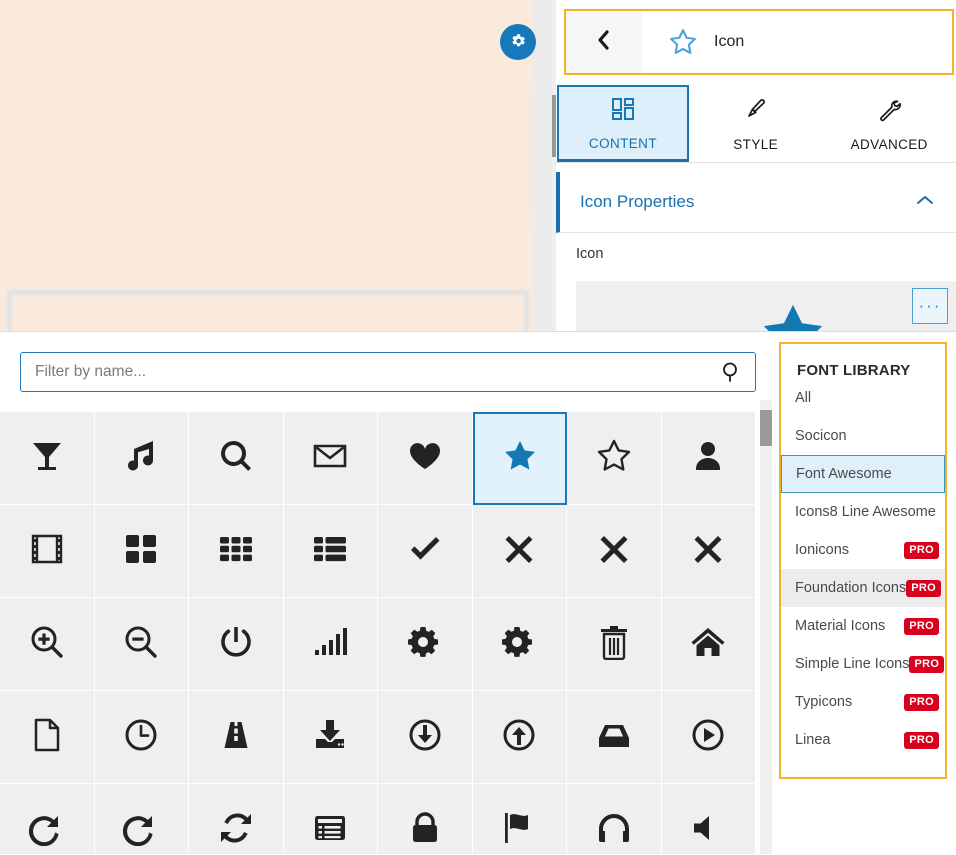  I want to click on star-outline-icon, so click(614, 458).